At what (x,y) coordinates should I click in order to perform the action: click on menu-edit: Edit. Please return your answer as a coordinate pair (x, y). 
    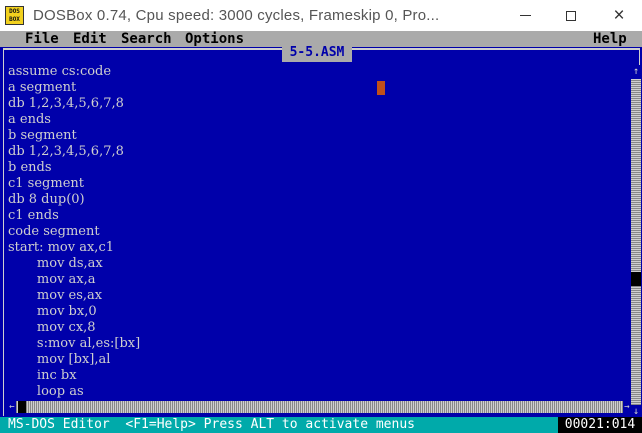
    Looking at the image, I should click on (90, 39).